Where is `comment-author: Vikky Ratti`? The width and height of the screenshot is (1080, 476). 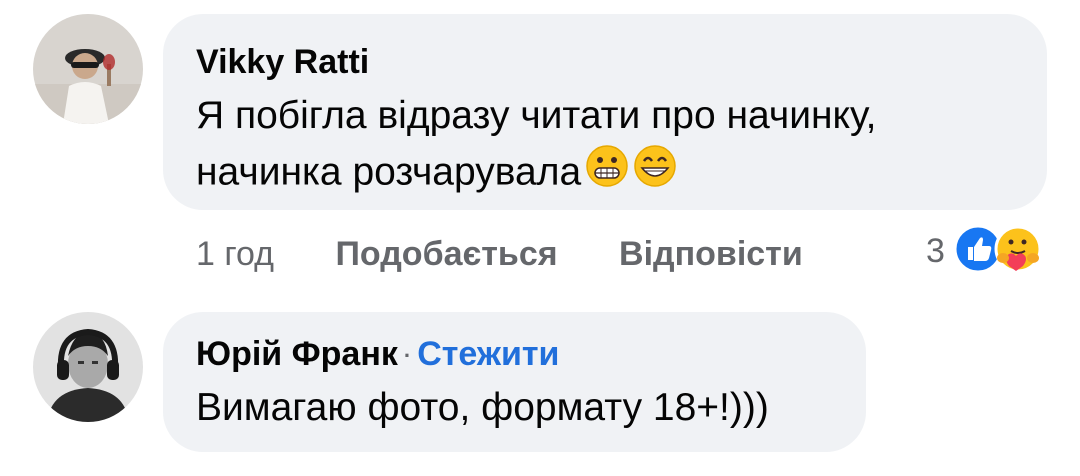 comment-author: Vikky Ratti is located at coordinates (282, 62).